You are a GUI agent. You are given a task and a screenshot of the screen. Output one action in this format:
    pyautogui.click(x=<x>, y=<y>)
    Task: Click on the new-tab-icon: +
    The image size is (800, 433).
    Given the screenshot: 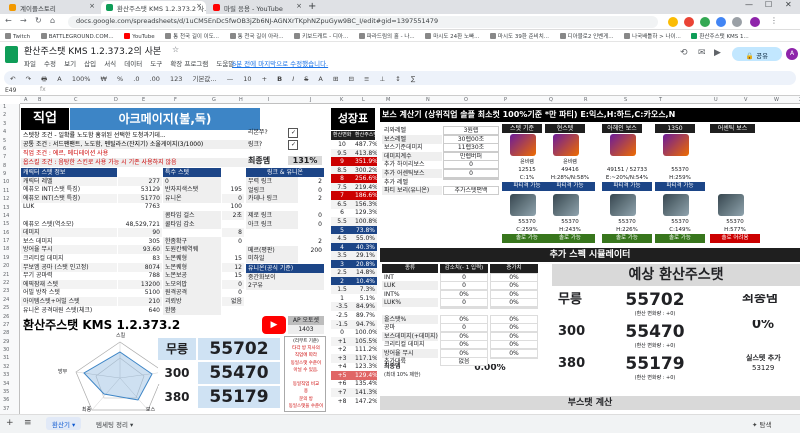 What is the action you would take?
    pyautogui.click(x=312, y=6)
    